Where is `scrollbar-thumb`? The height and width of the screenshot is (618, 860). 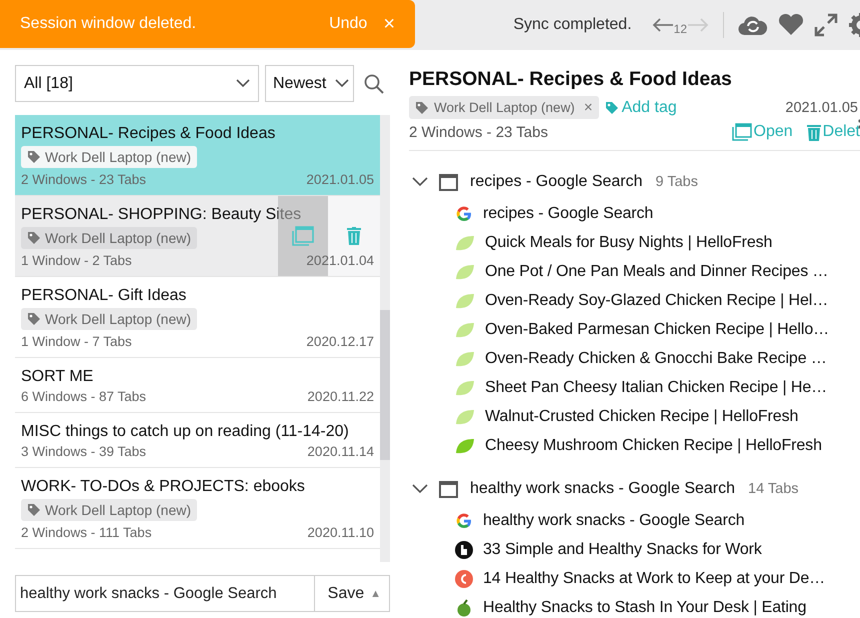 scrollbar-thumb is located at coordinates (385, 385).